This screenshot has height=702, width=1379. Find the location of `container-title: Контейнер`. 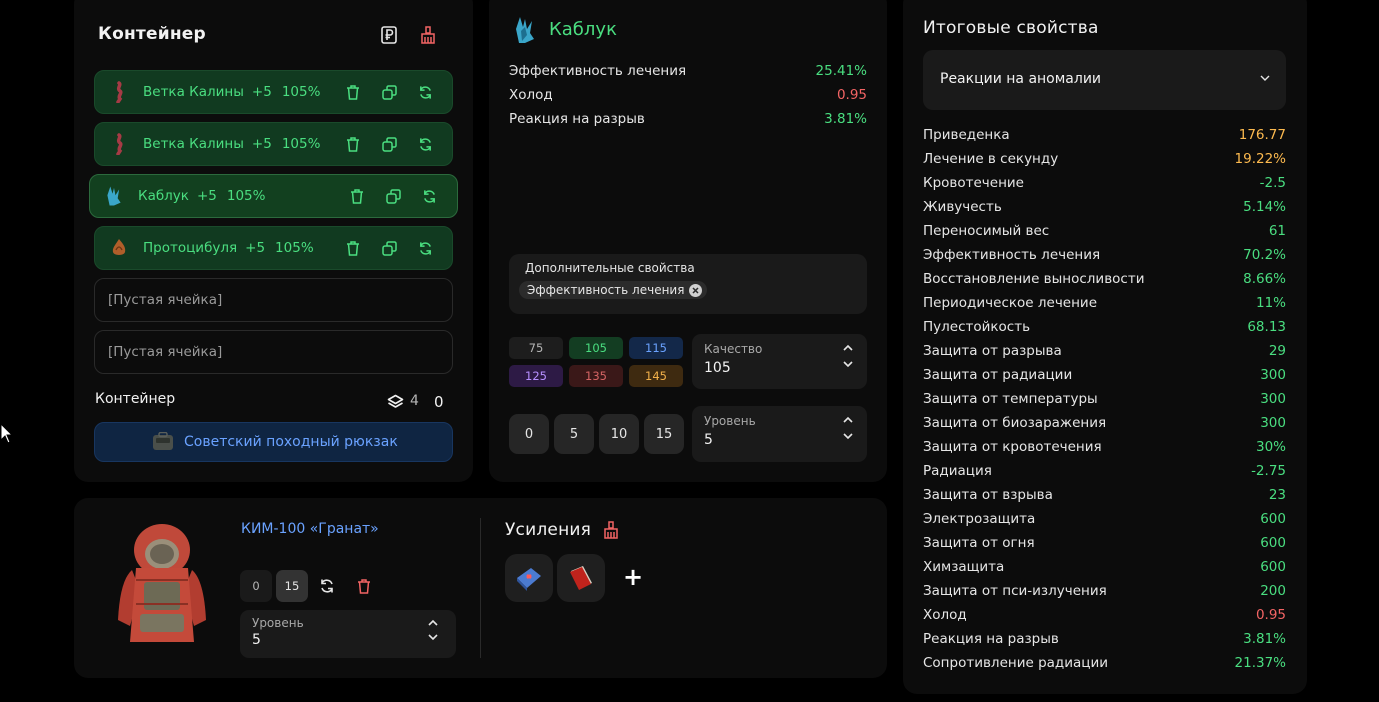

container-title: Контейнер is located at coordinates (152, 34).